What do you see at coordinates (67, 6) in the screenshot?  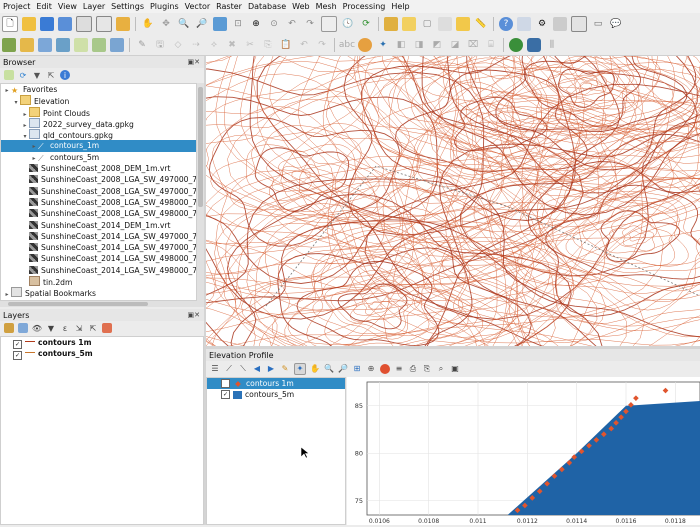 I see `menu-view: View` at bounding box center [67, 6].